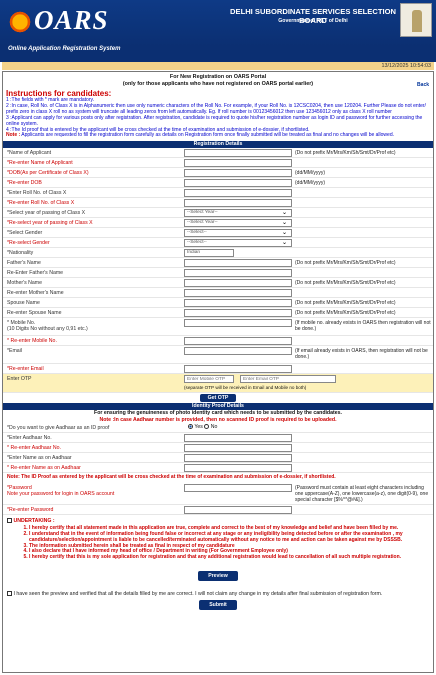 The image size is (436, 675). I want to click on father-label: Father's Name, so click(24, 263).